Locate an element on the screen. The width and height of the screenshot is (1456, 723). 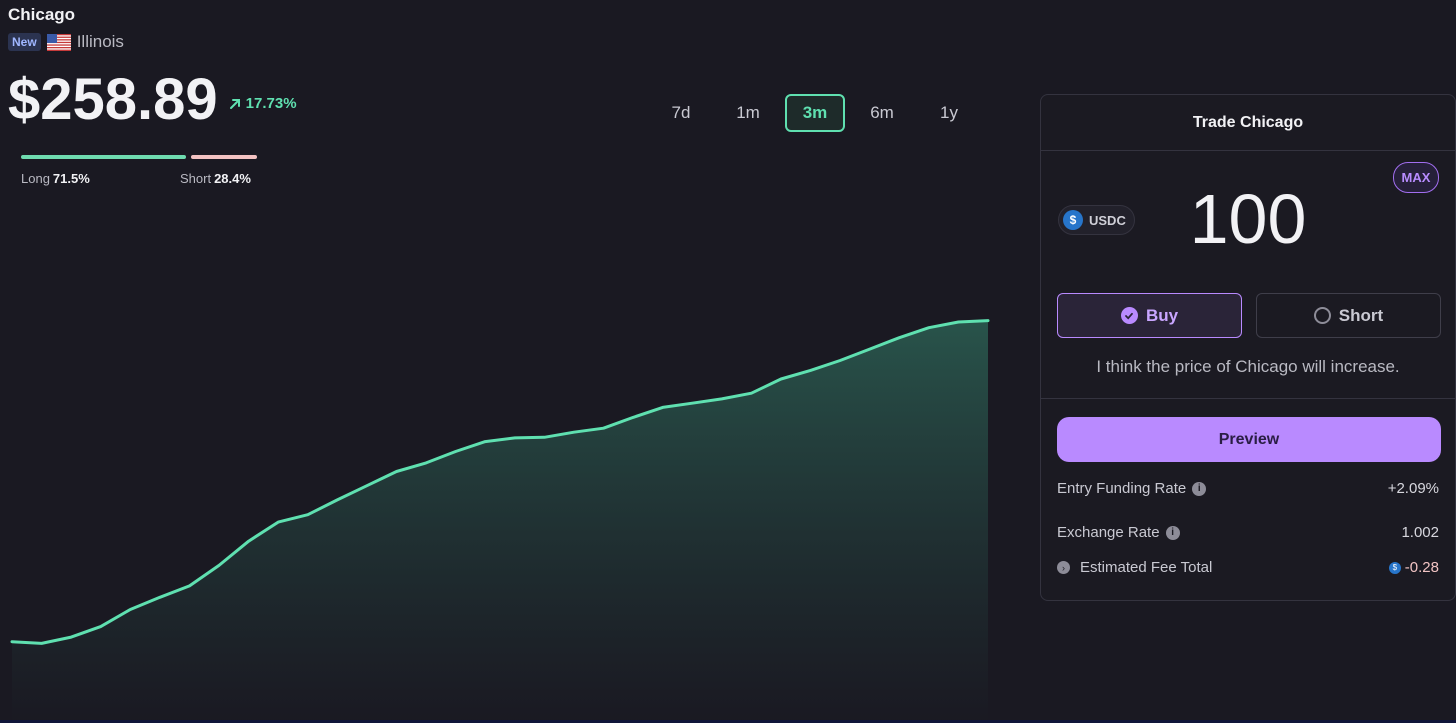
range-tab-3m: 3m is located at coordinates (815, 113).